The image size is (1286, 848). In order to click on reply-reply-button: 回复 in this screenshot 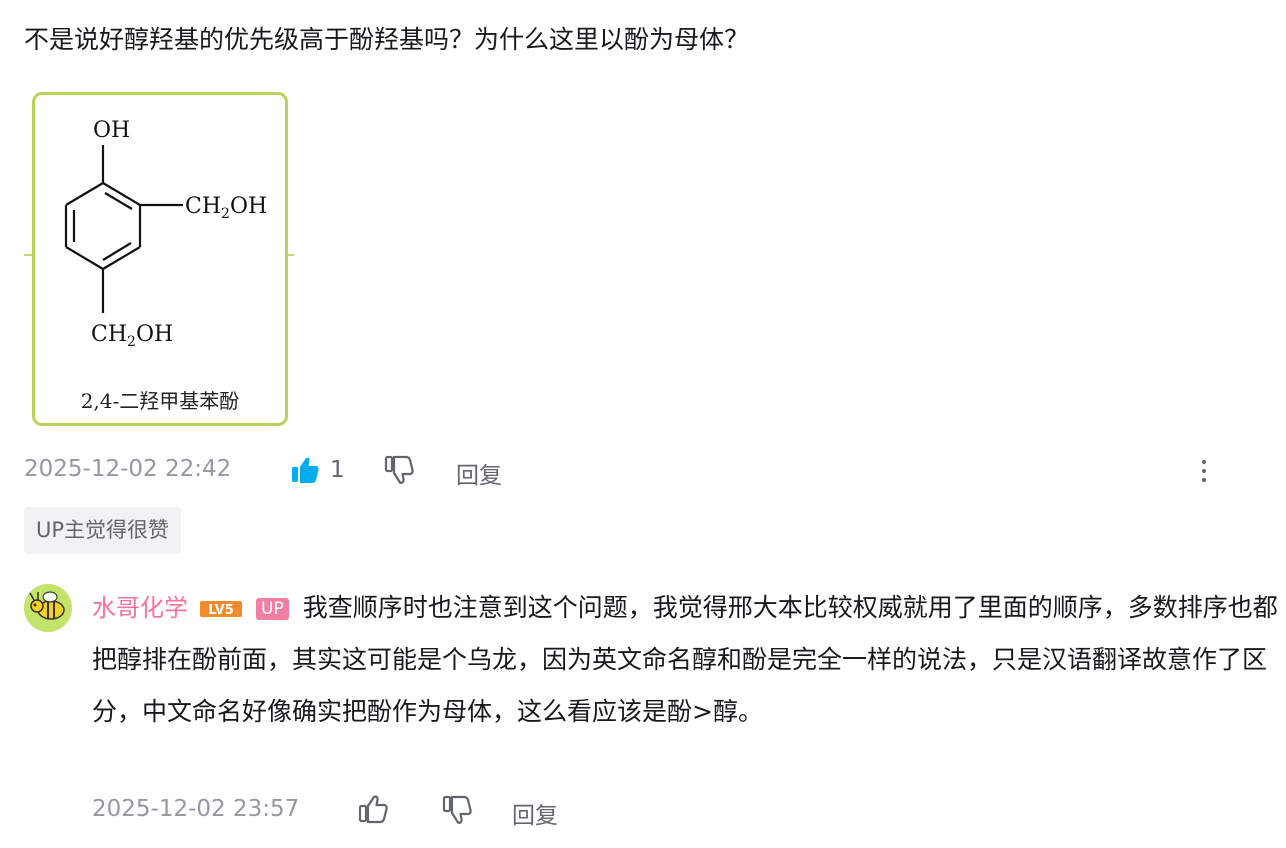, I will do `click(535, 813)`.